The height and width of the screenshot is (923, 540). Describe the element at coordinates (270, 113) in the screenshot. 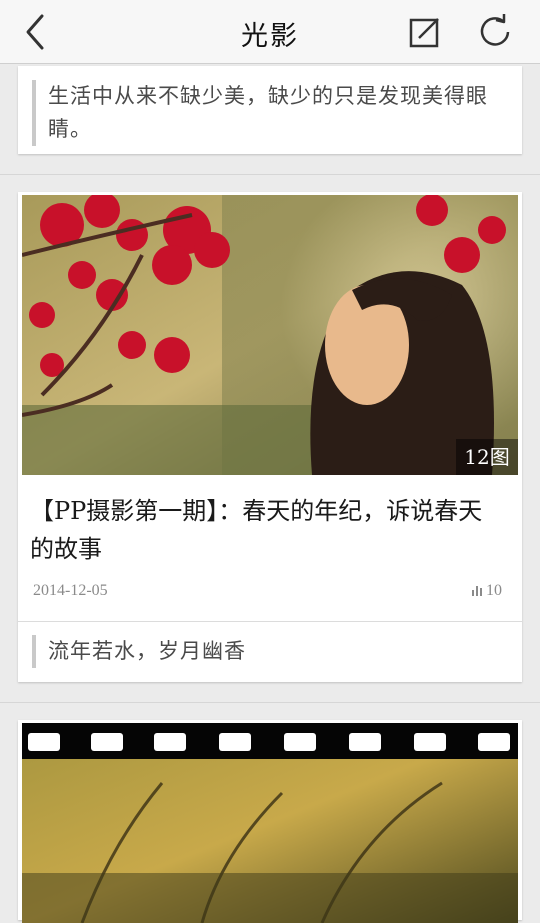

I see `card-quote: 生活中从来不缺少美，缺少的只是发现美得眼睛。` at that location.